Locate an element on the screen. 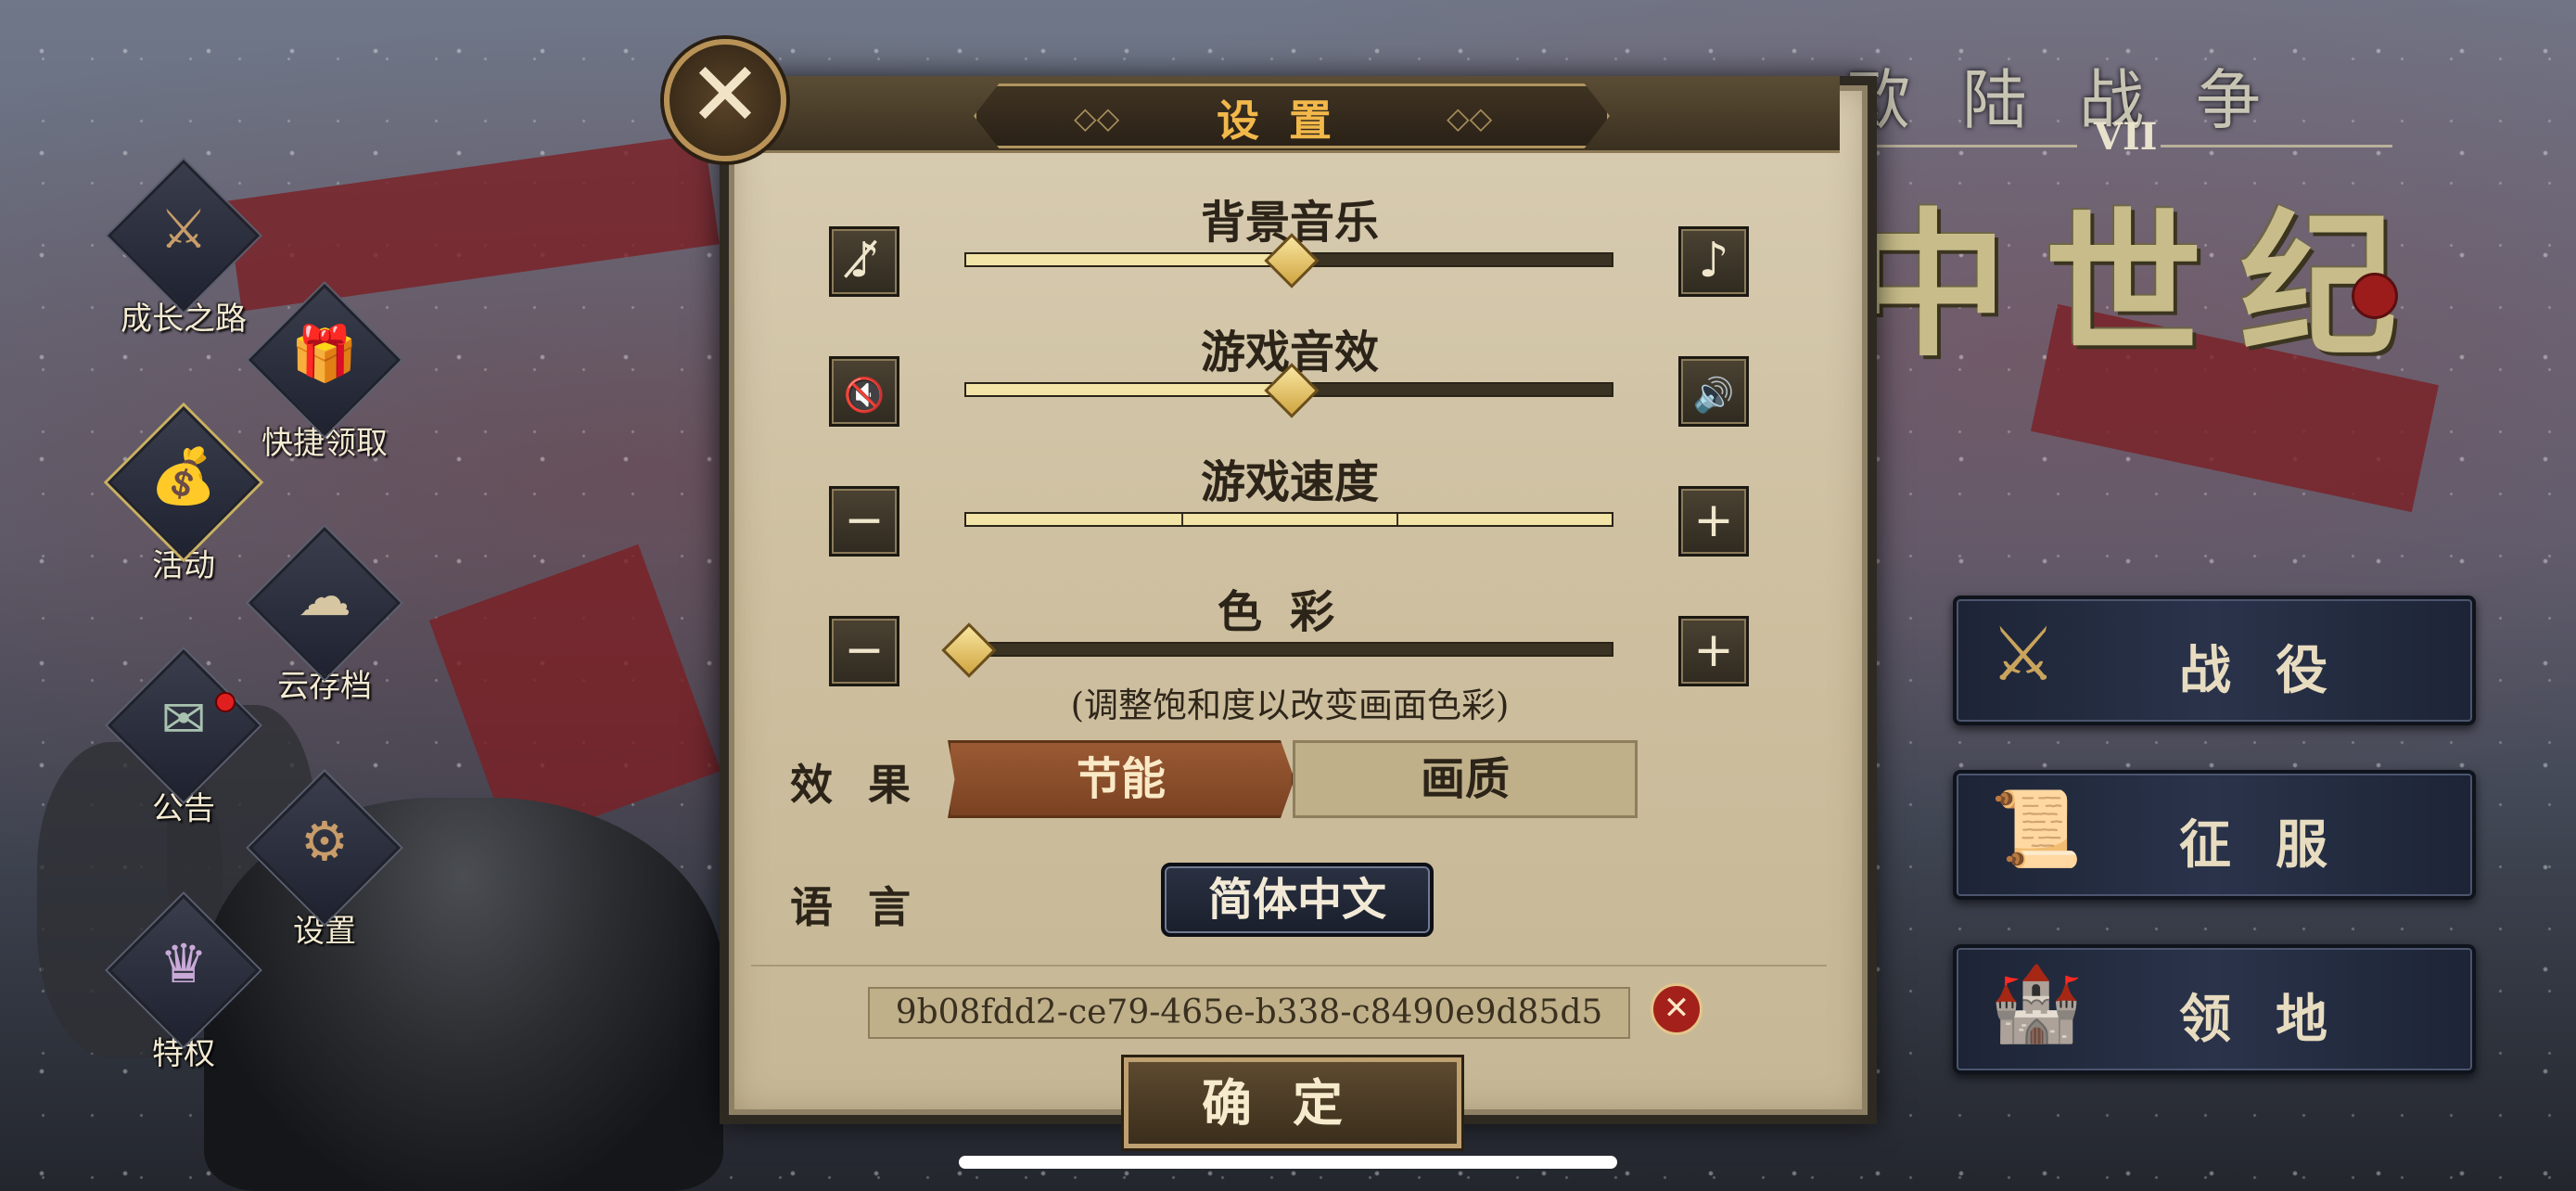  gift-glyph-icon: 🎁 is located at coordinates (324, 353).